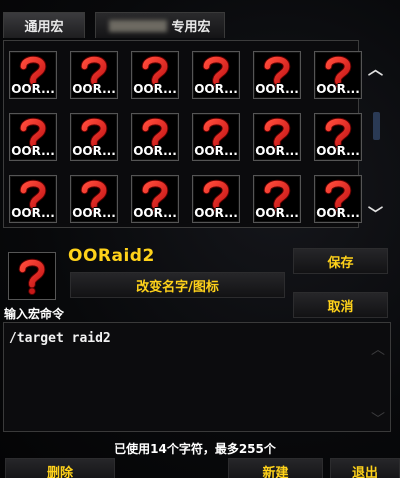 Image resolution: width=400 pixels, height=478 pixels. Describe the element at coordinates (60, 338) in the screenshot. I see `macro-command-text: /target raid2` at that location.